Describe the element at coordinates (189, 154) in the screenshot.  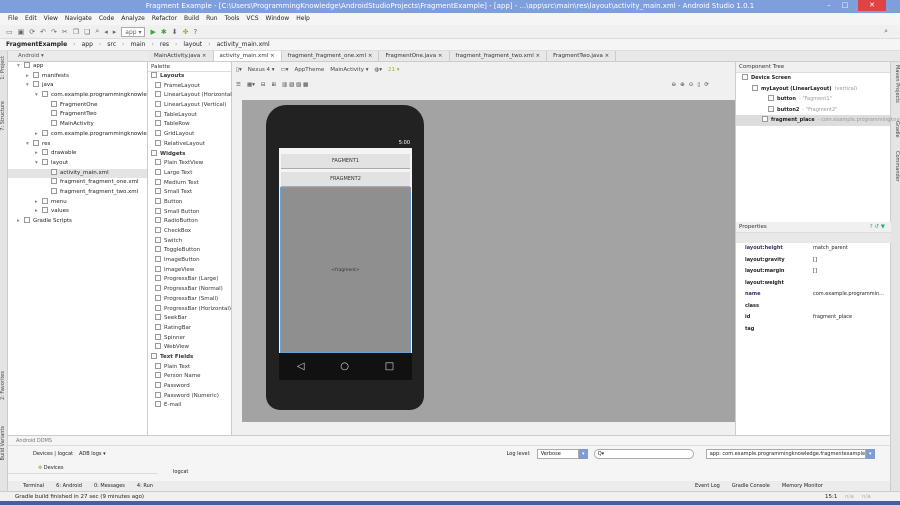
I see `palette-group: Widgets` at that location.